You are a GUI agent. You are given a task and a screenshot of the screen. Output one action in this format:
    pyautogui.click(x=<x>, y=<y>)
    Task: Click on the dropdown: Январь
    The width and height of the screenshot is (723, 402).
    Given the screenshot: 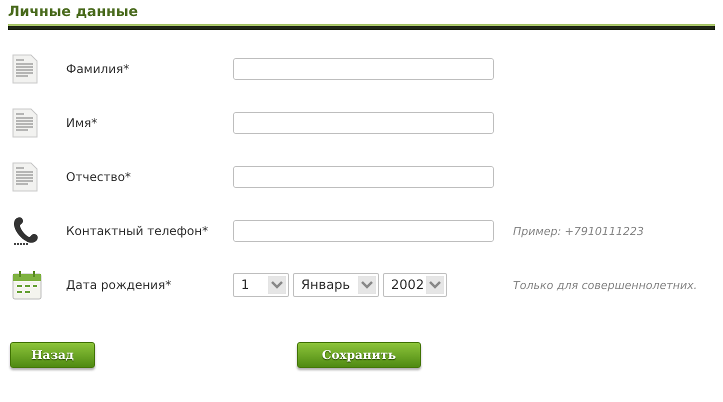 What is the action you would take?
    pyautogui.click(x=336, y=285)
    